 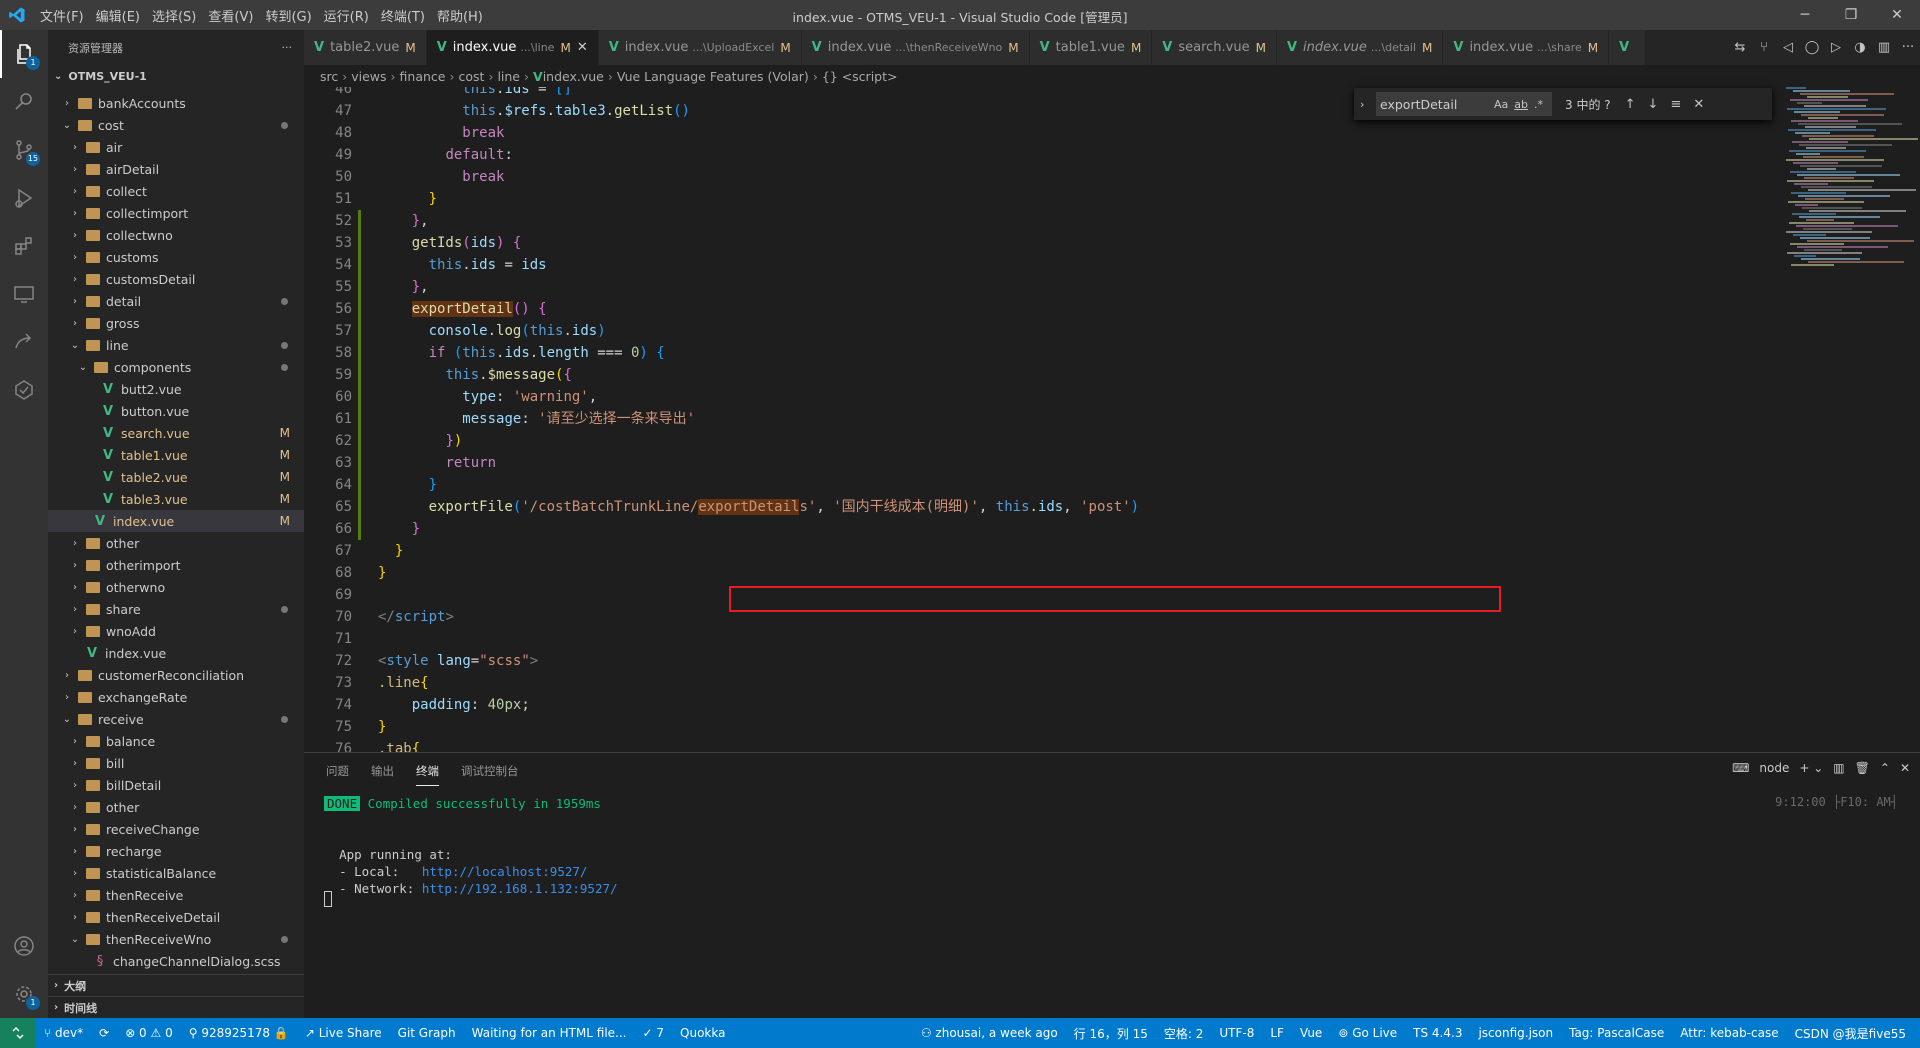 I want to click on panel-tab: 调试控制台, so click(x=490, y=774).